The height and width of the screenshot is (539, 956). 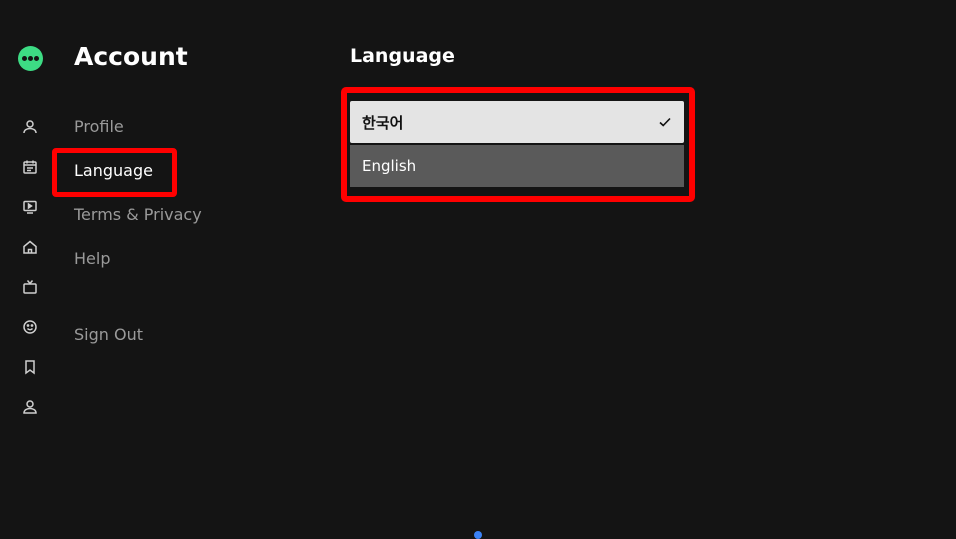 What do you see at coordinates (131, 56) in the screenshot?
I see `account-title: Account` at bounding box center [131, 56].